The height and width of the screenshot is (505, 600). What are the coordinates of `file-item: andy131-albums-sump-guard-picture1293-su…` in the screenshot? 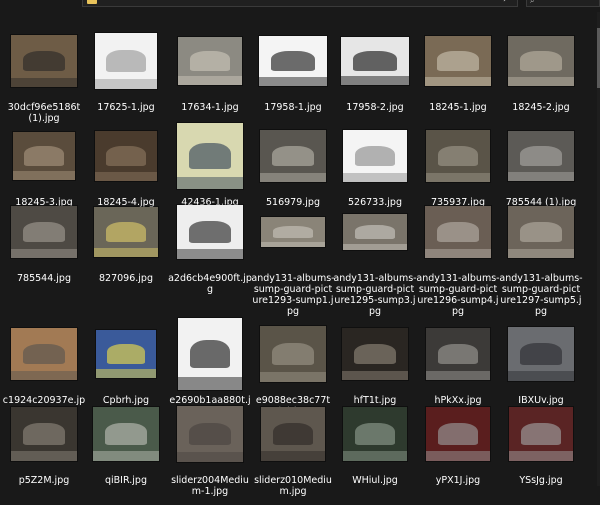 It's located at (293, 255).